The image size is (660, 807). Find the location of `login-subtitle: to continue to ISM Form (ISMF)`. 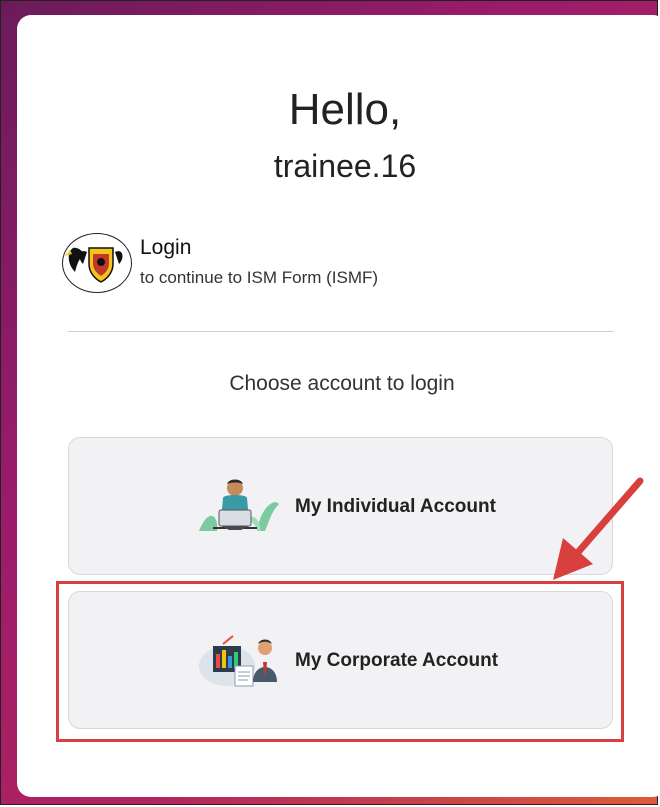

login-subtitle: to continue to ISM Form (ISMF) is located at coordinates (259, 277).